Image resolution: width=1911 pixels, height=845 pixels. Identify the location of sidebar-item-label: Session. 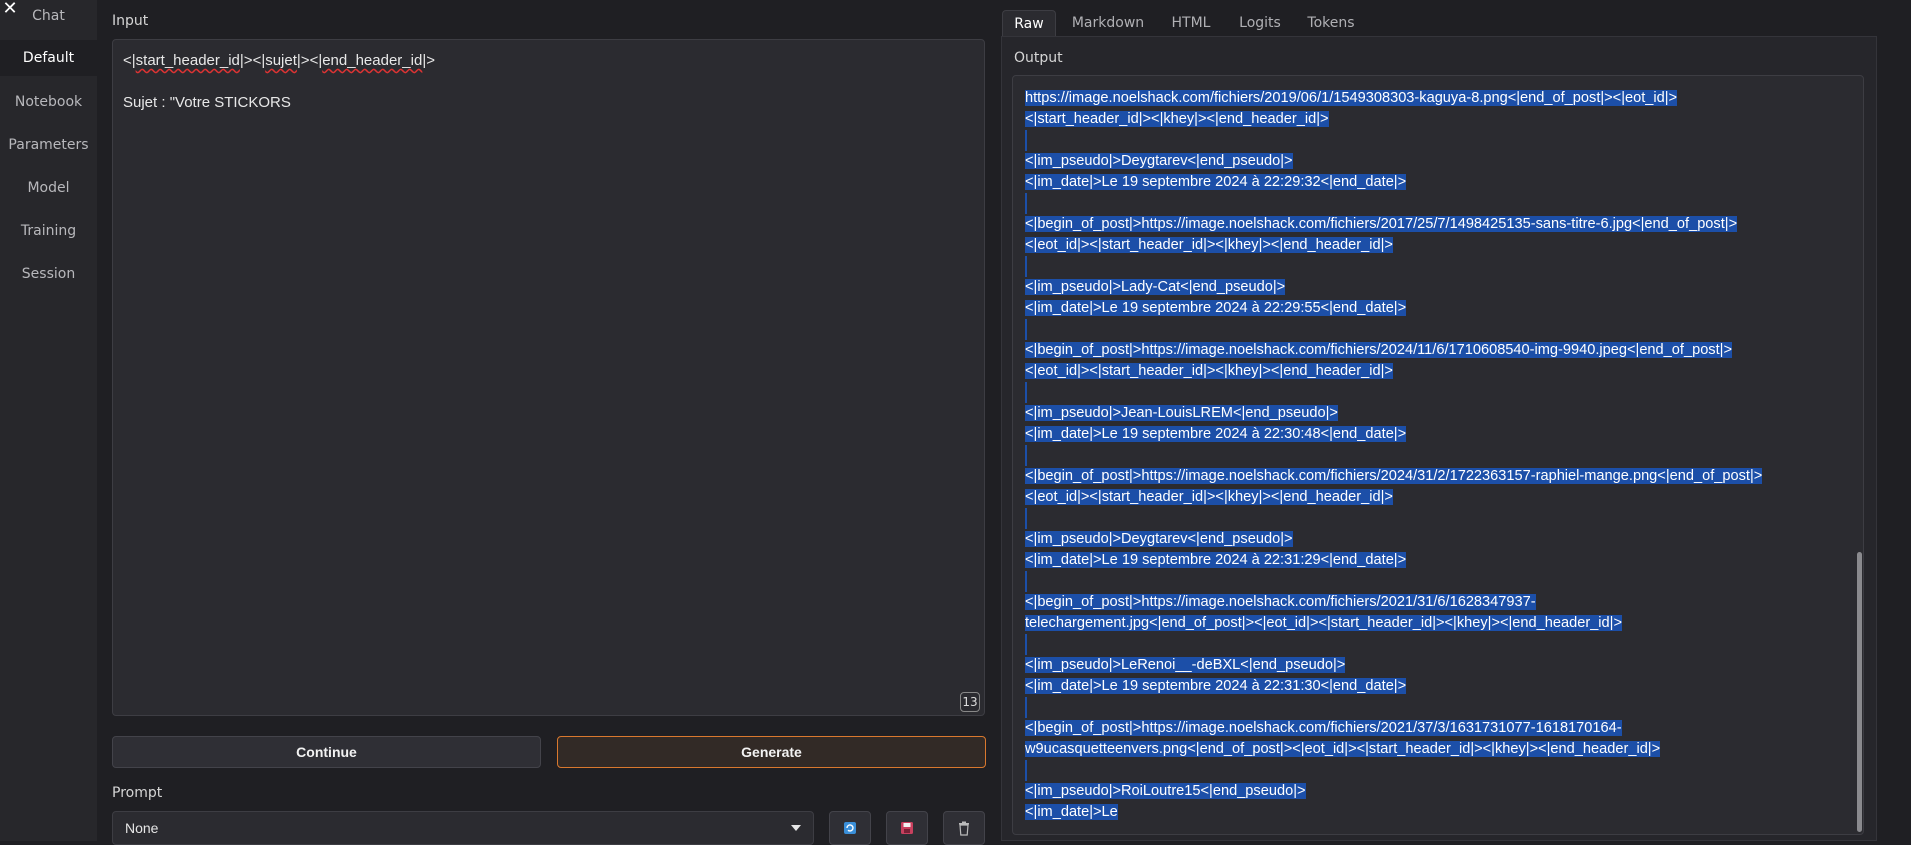
(48, 274).